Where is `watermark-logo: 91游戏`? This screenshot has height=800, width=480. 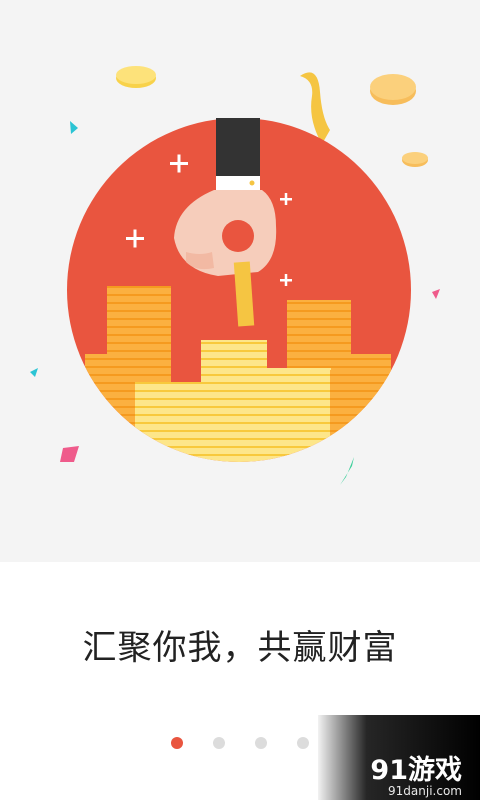
watermark-logo: 91游戏 is located at coordinates (416, 770).